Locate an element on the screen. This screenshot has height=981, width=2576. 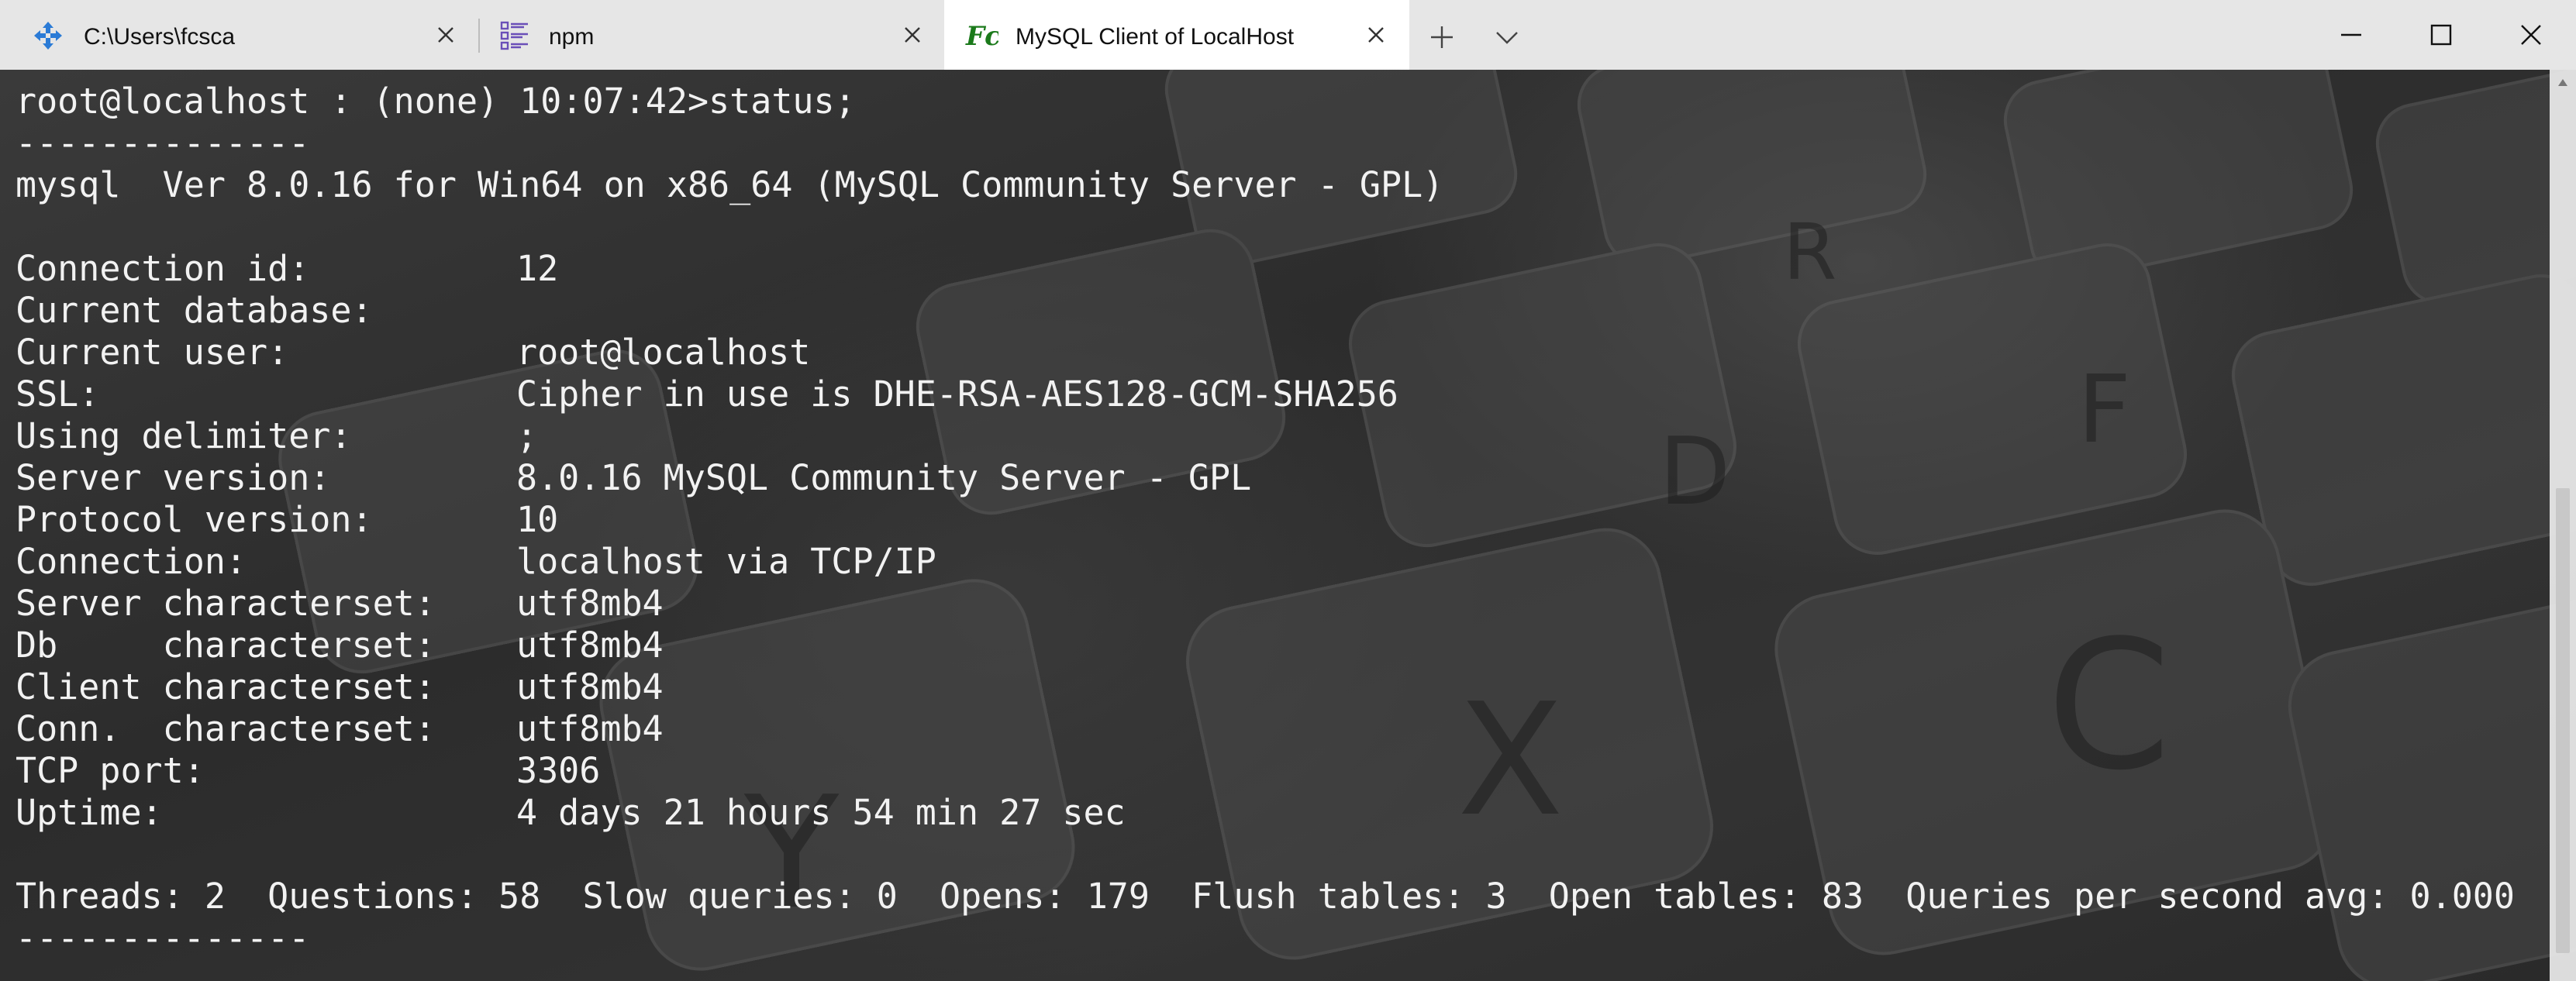
tab-dropdown-button is located at coordinates (1507, 37).